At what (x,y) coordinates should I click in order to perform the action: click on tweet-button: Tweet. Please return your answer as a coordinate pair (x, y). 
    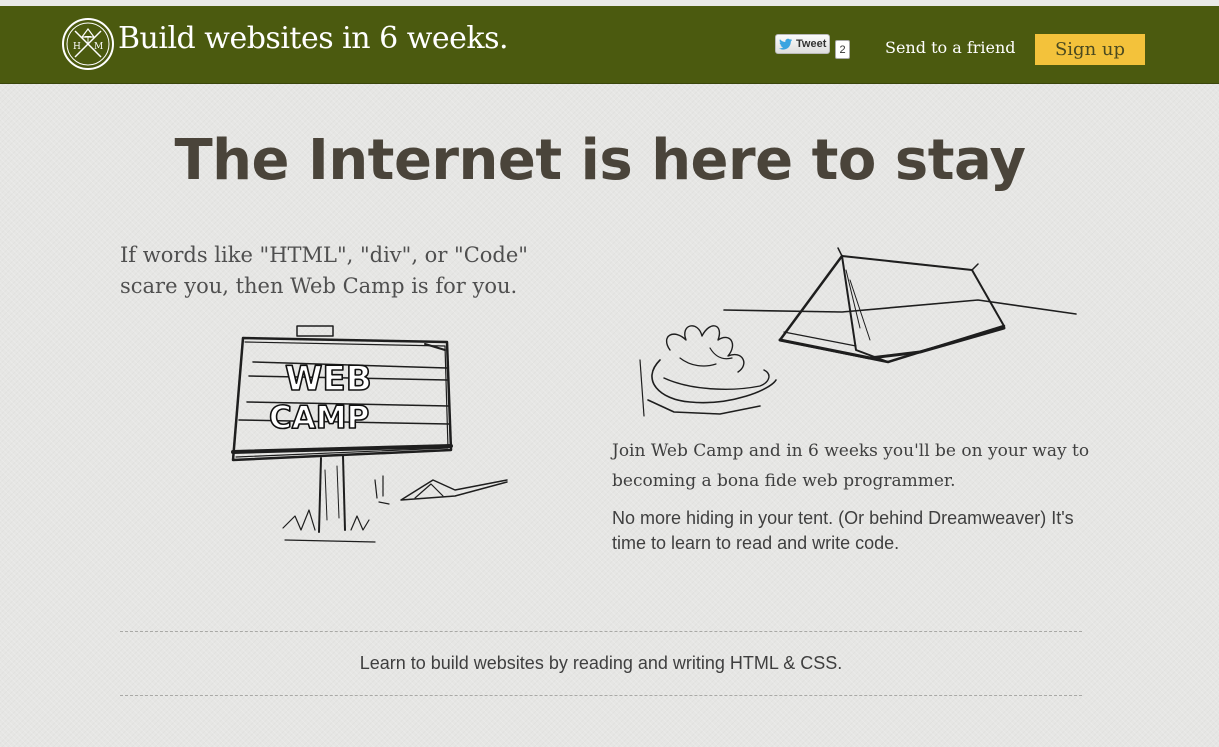
    Looking at the image, I should click on (802, 44).